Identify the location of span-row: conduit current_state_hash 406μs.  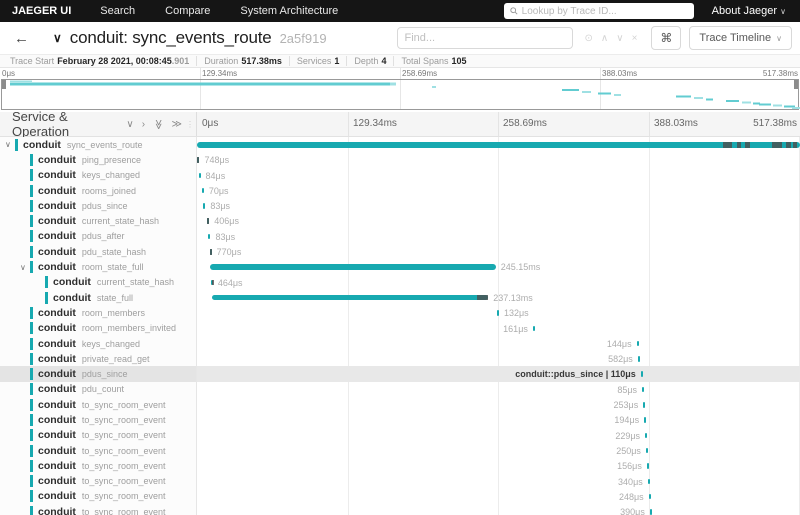
(400, 221).